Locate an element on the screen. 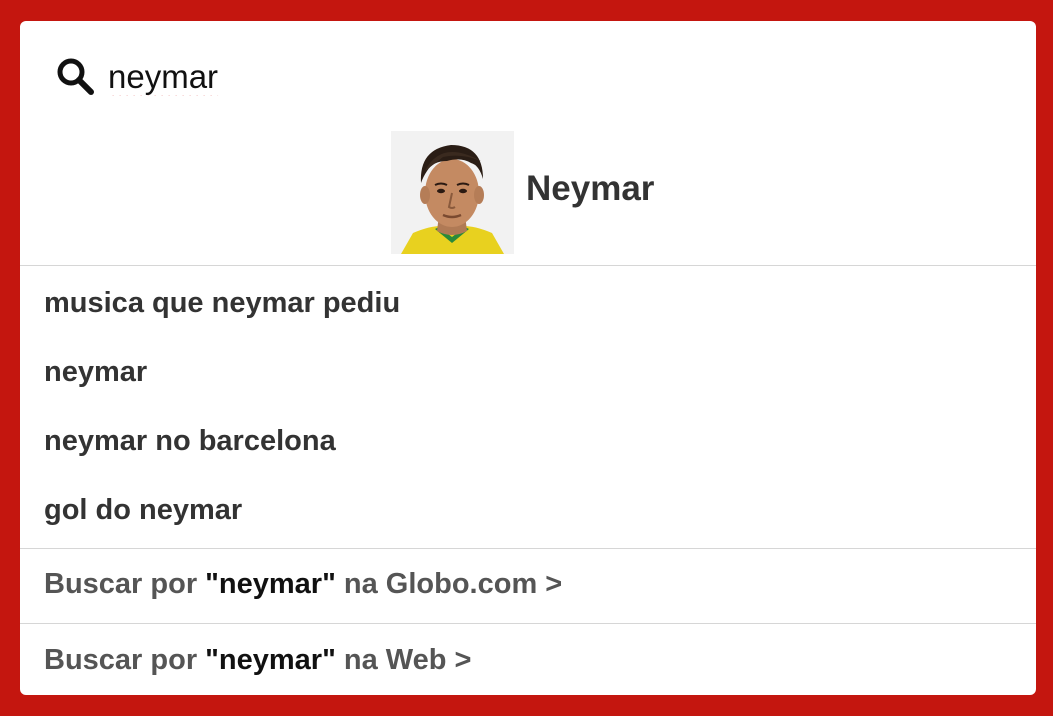 The width and height of the screenshot is (1053, 716). suggestion-item: neymar no barcelona is located at coordinates (190, 441).